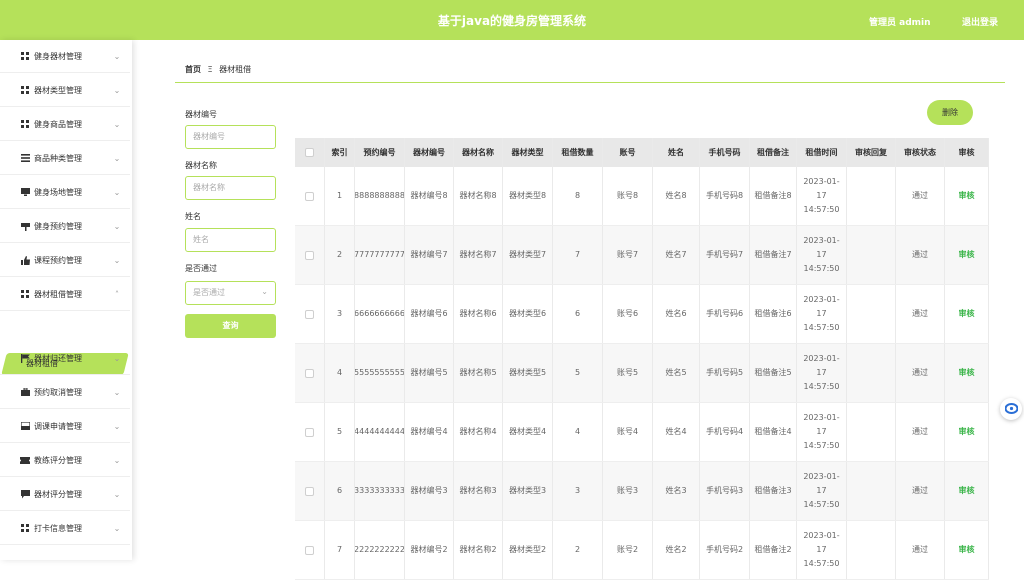 This screenshot has height=580, width=1024. I want to click on signpost-icon, so click(25, 226).